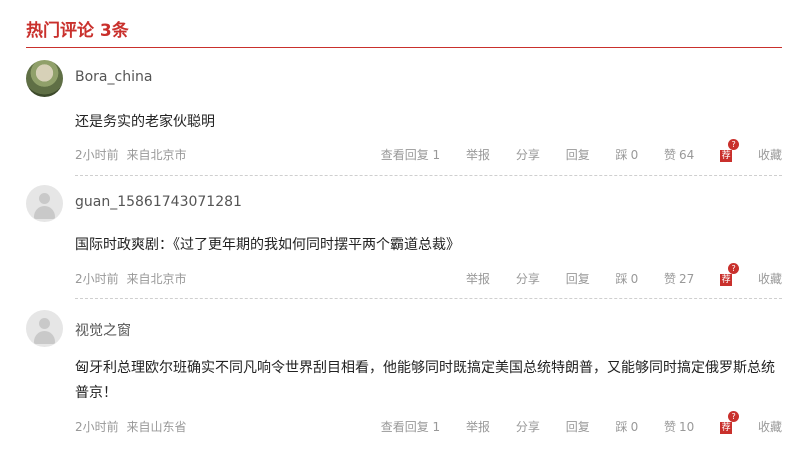  Describe the element at coordinates (156, 427) in the screenshot. I see `comment-location: 来自山东省` at that location.